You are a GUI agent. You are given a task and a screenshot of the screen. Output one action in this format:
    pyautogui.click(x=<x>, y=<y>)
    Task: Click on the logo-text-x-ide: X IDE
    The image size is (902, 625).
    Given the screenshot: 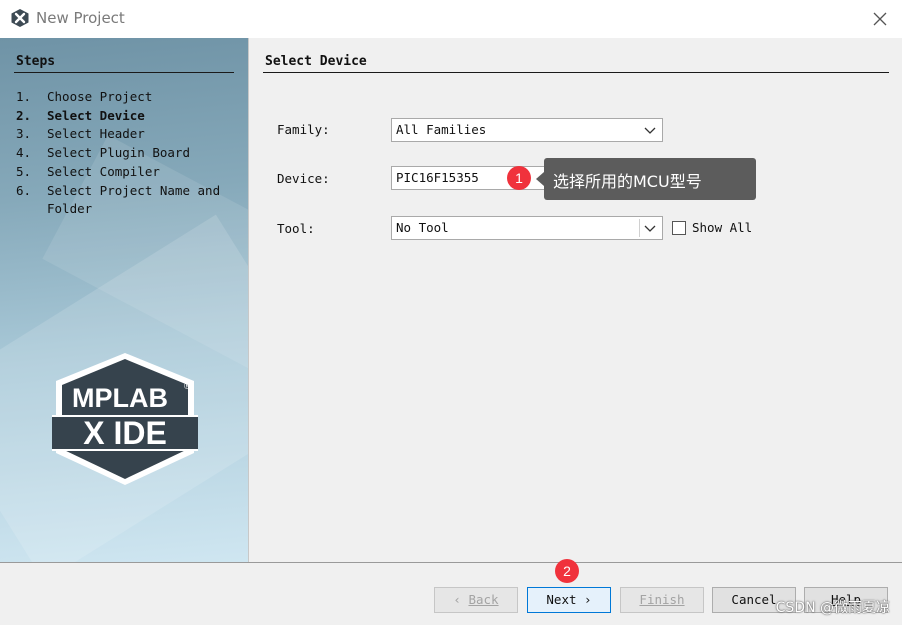 What is the action you would take?
    pyautogui.click(x=125, y=433)
    